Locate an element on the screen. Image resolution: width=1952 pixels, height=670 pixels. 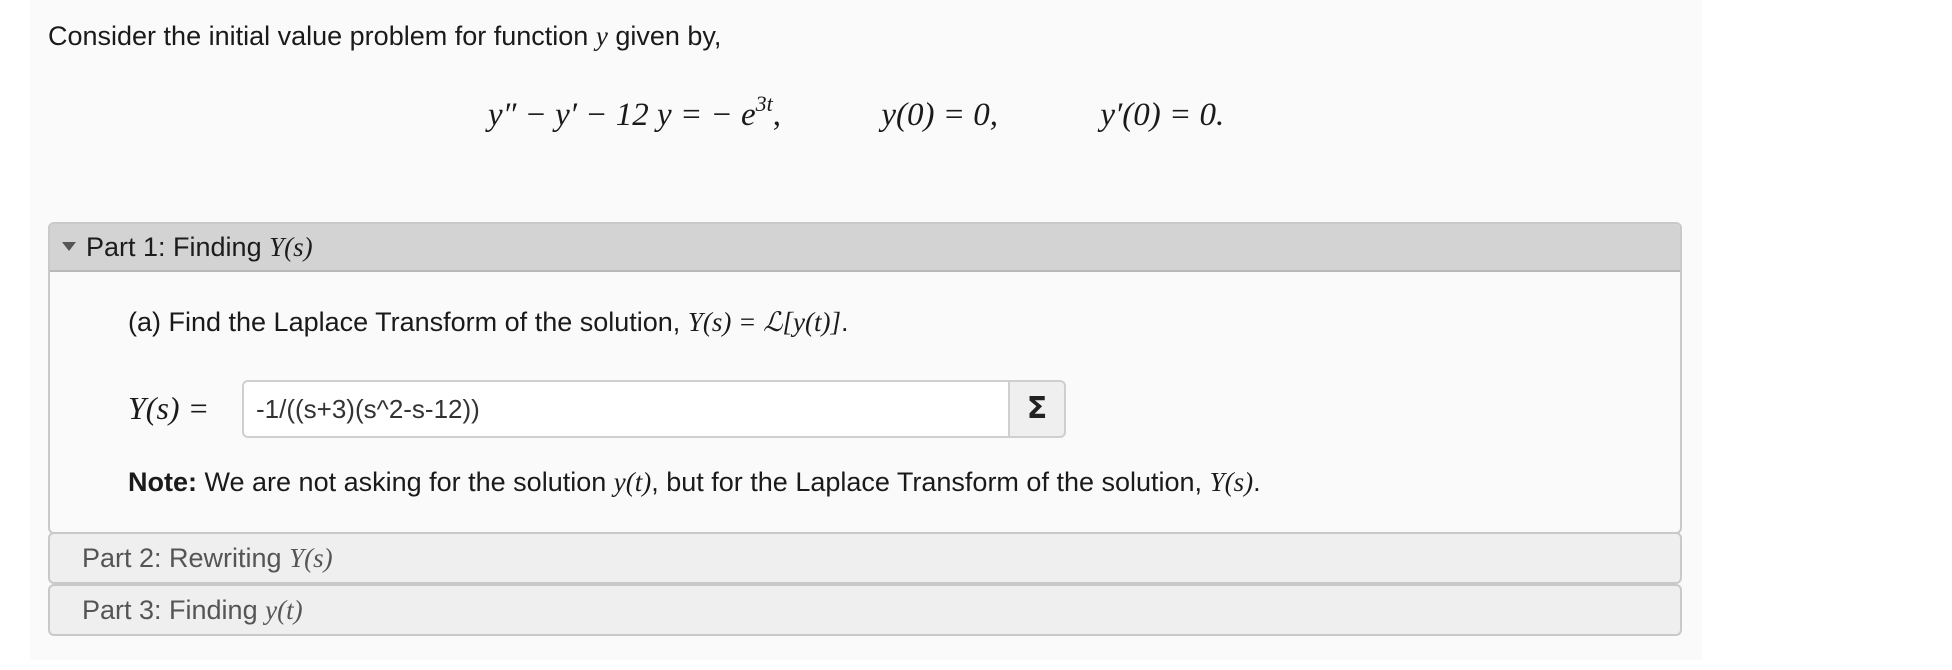
ode-exponent: 3t is located at coordinates (764, 103).